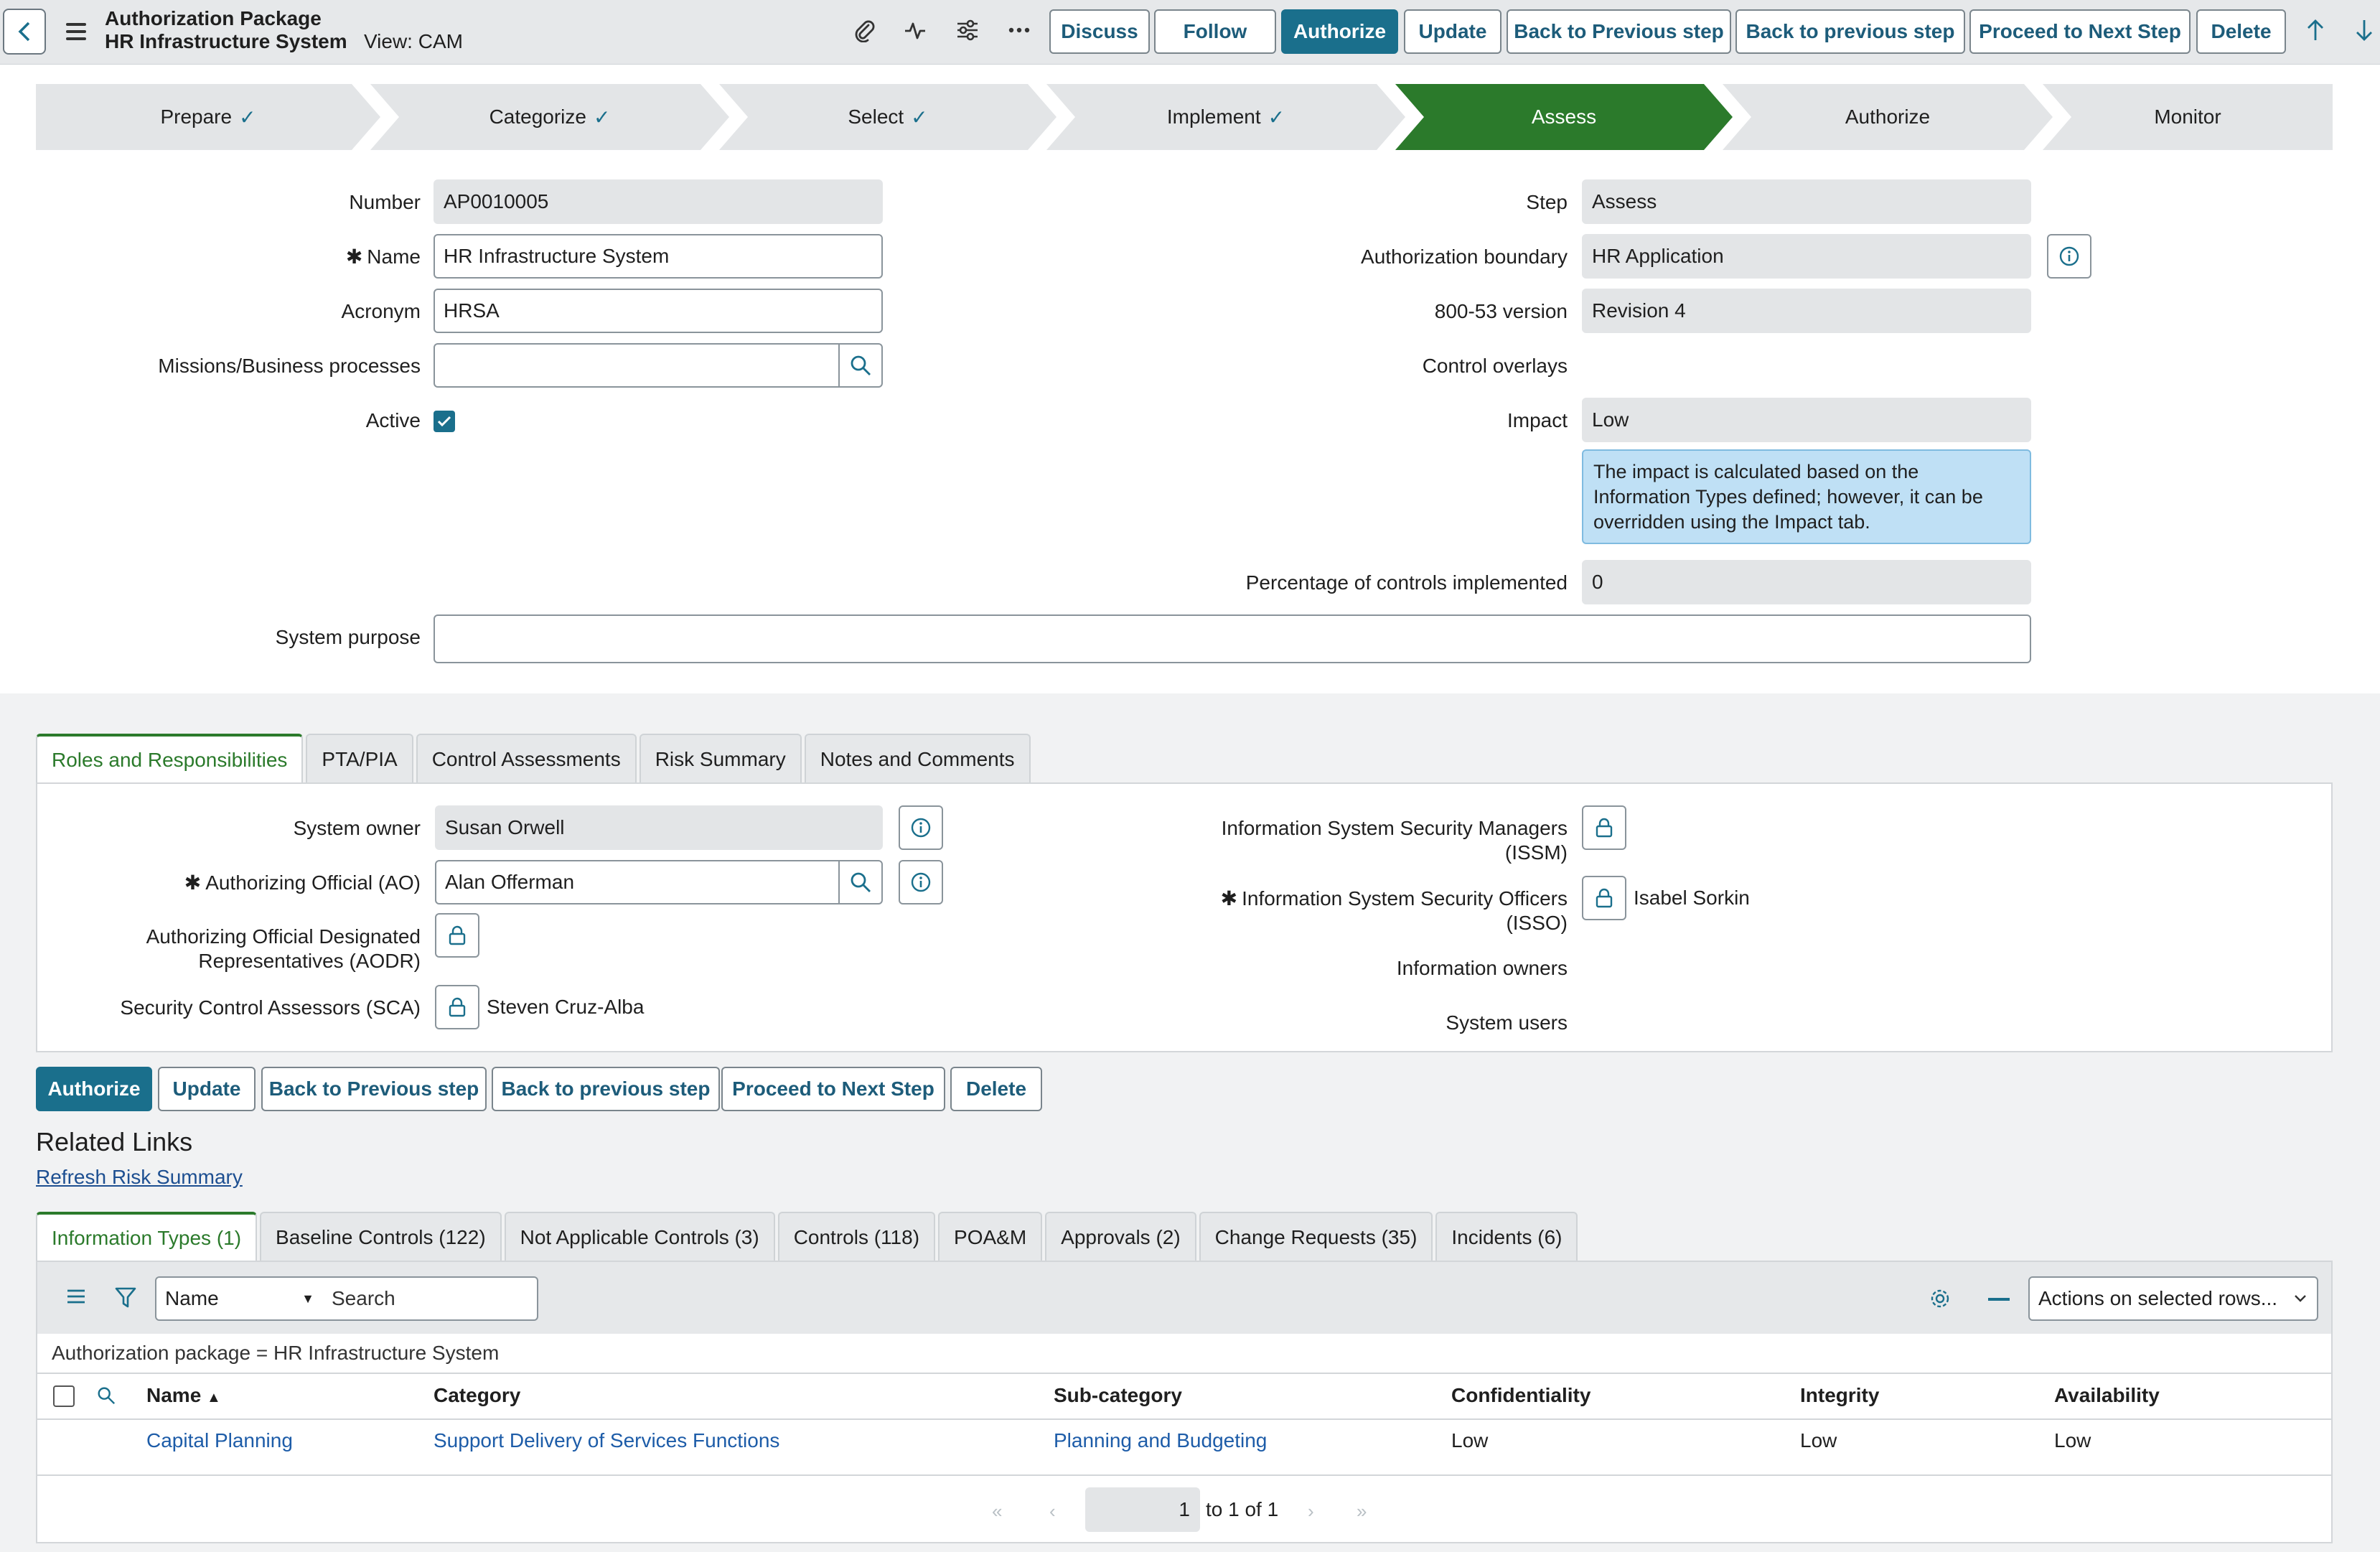 This screenshot has width=2380, height=1552. What do you see at coordinates (457, 935) in the screenshot?
I see `aodr-lock-button` at bounding box center [457, 935].